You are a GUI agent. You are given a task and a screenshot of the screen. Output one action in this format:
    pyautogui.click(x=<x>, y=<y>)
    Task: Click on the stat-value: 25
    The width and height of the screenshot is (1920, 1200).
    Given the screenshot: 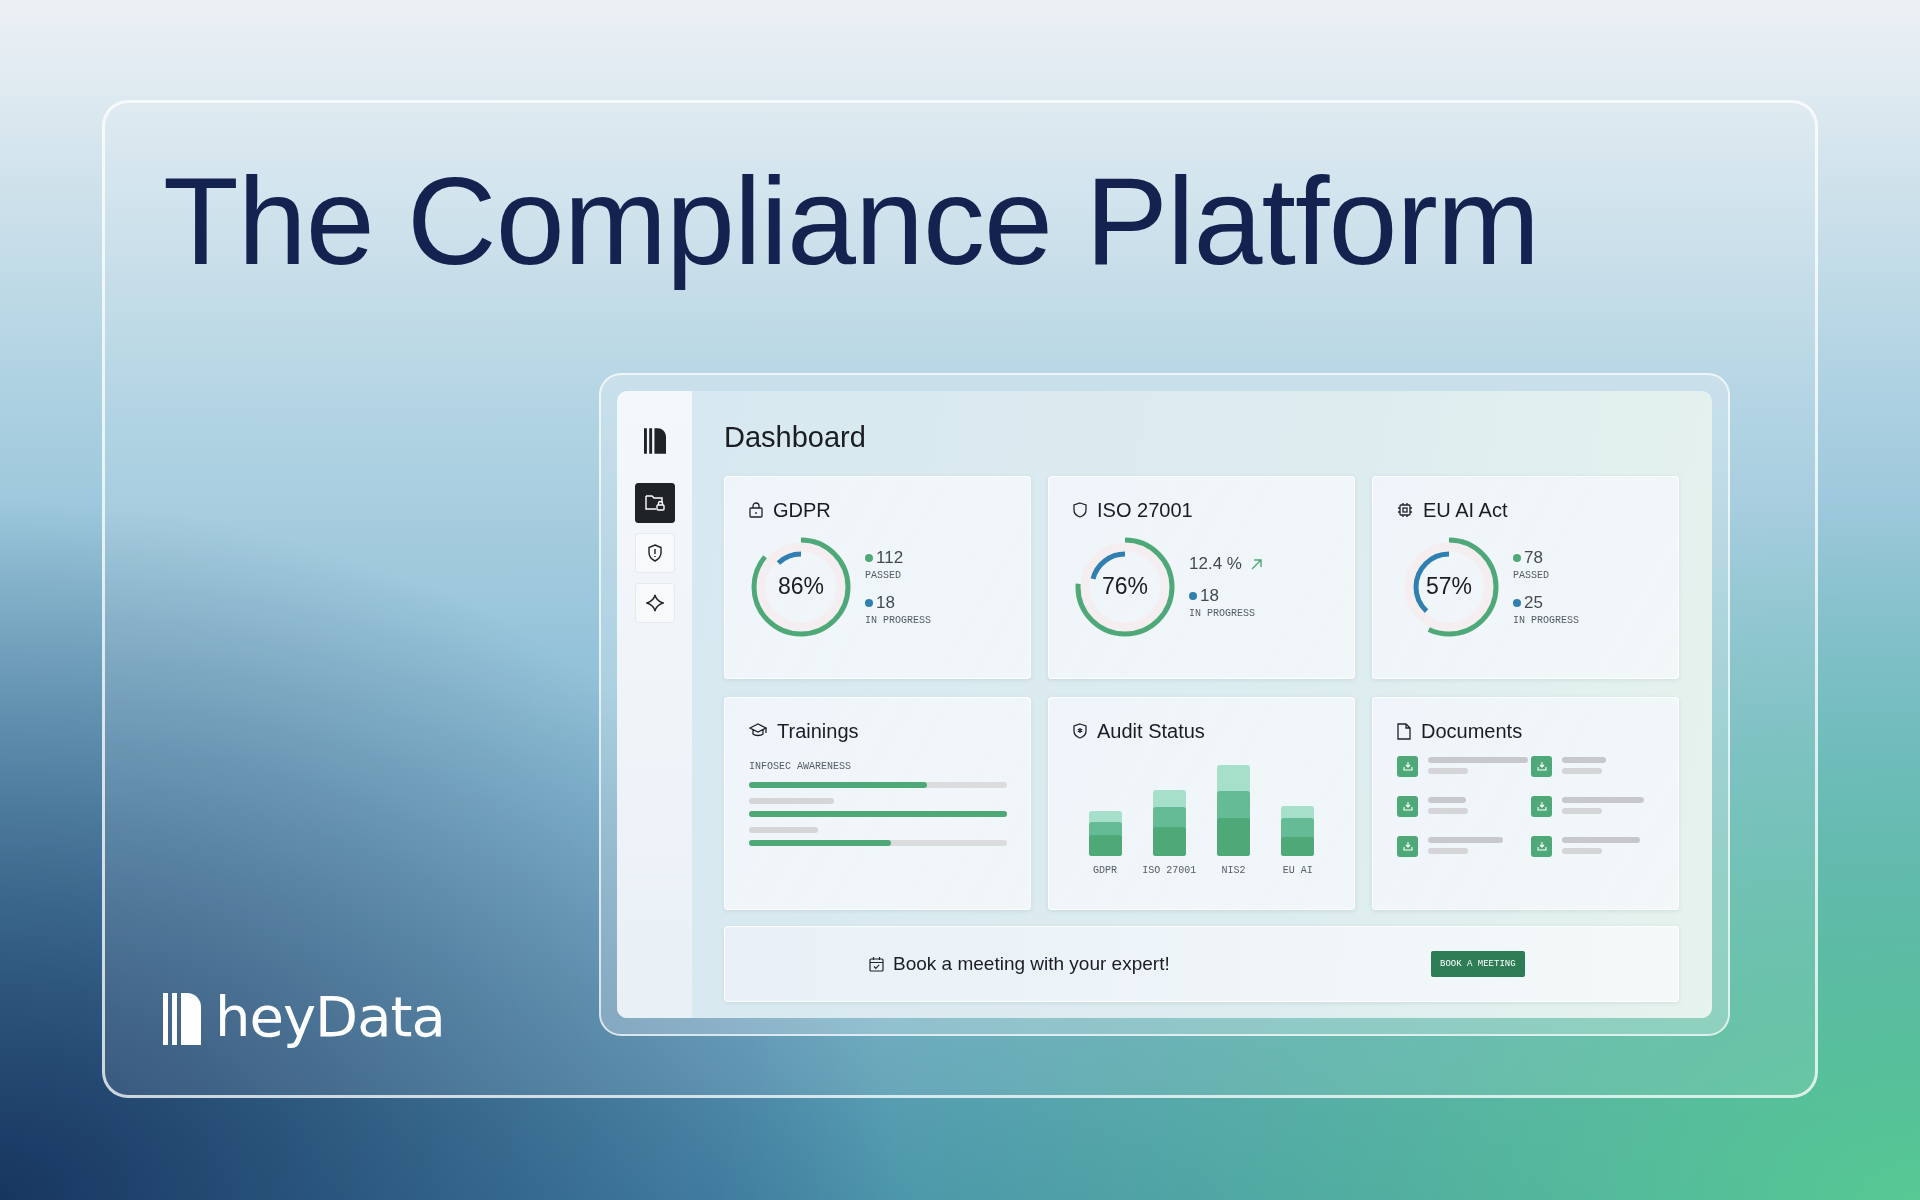 What is the action you would take?
    pyautogui.click(x=1533, y=602)
    